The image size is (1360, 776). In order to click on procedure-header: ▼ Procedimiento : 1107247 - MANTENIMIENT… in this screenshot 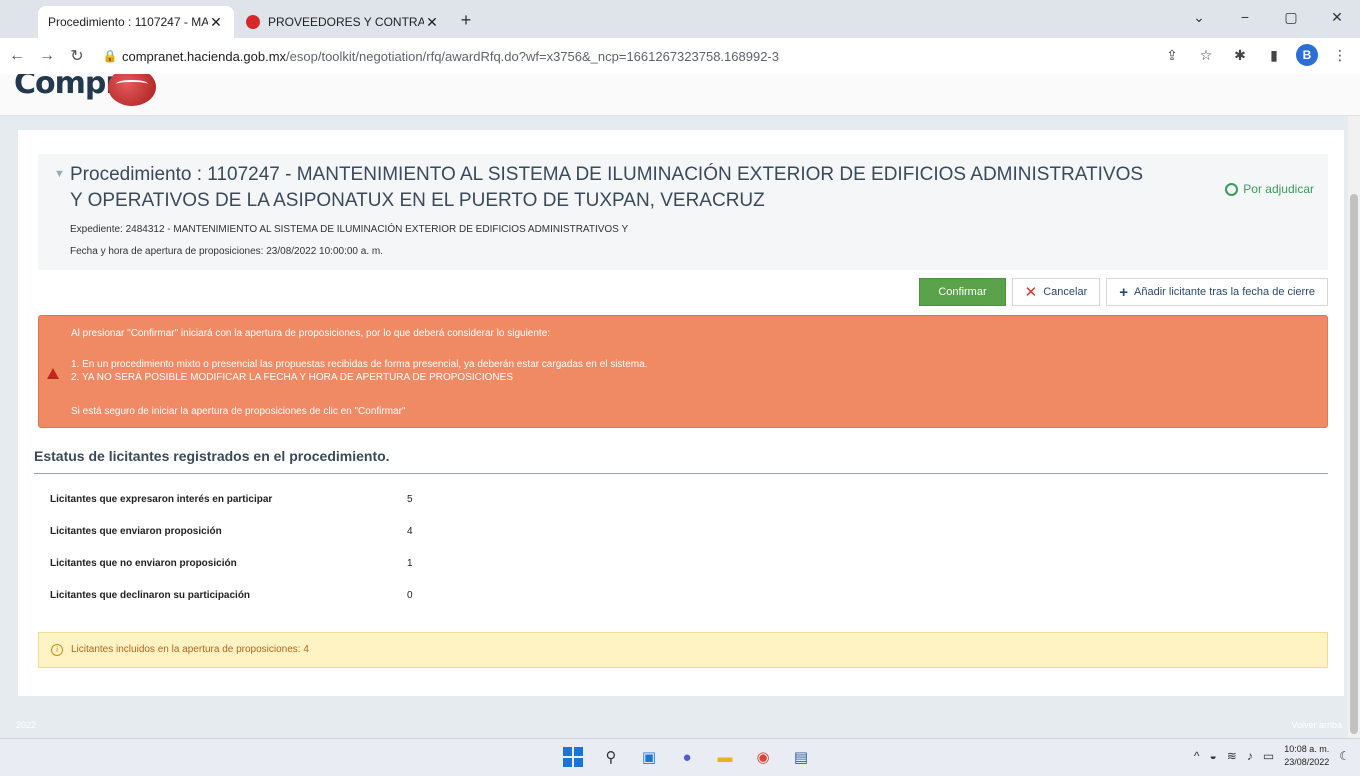, I will do `click(683, 212)`.